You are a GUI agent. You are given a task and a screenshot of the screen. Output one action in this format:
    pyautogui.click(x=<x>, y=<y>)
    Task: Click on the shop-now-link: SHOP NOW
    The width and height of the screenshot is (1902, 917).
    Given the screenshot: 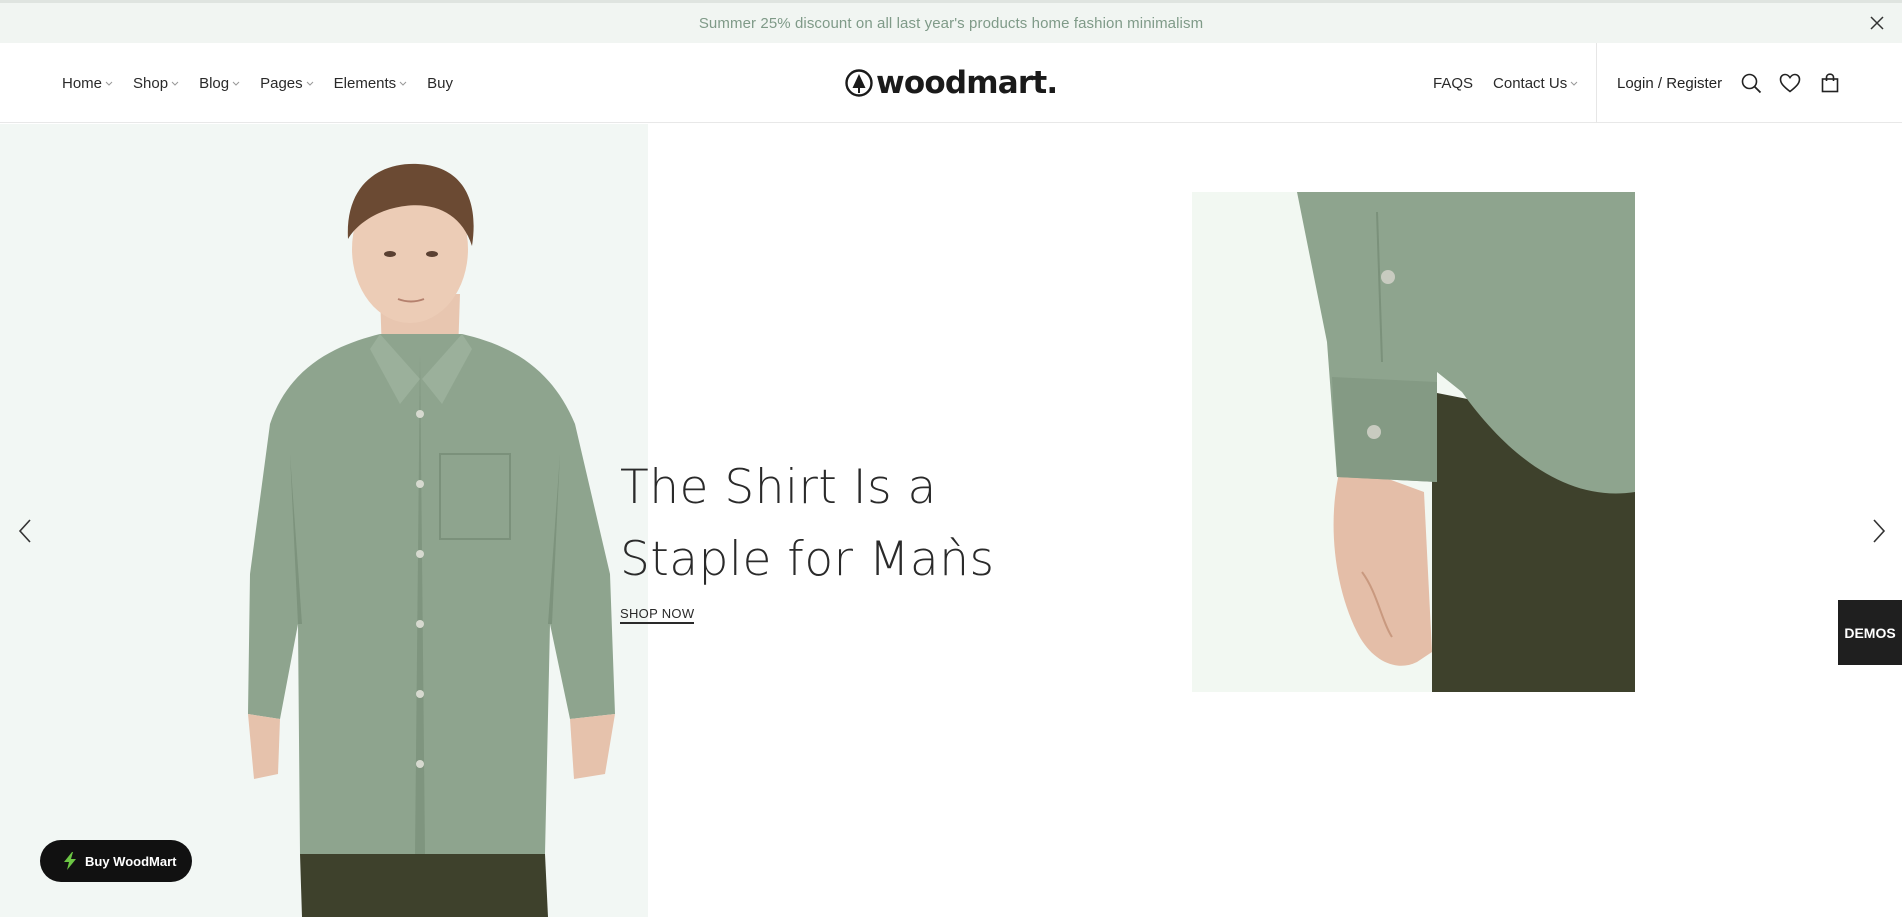 What is the action you would take?
    pyautogui.click(x=657, y=615)
    